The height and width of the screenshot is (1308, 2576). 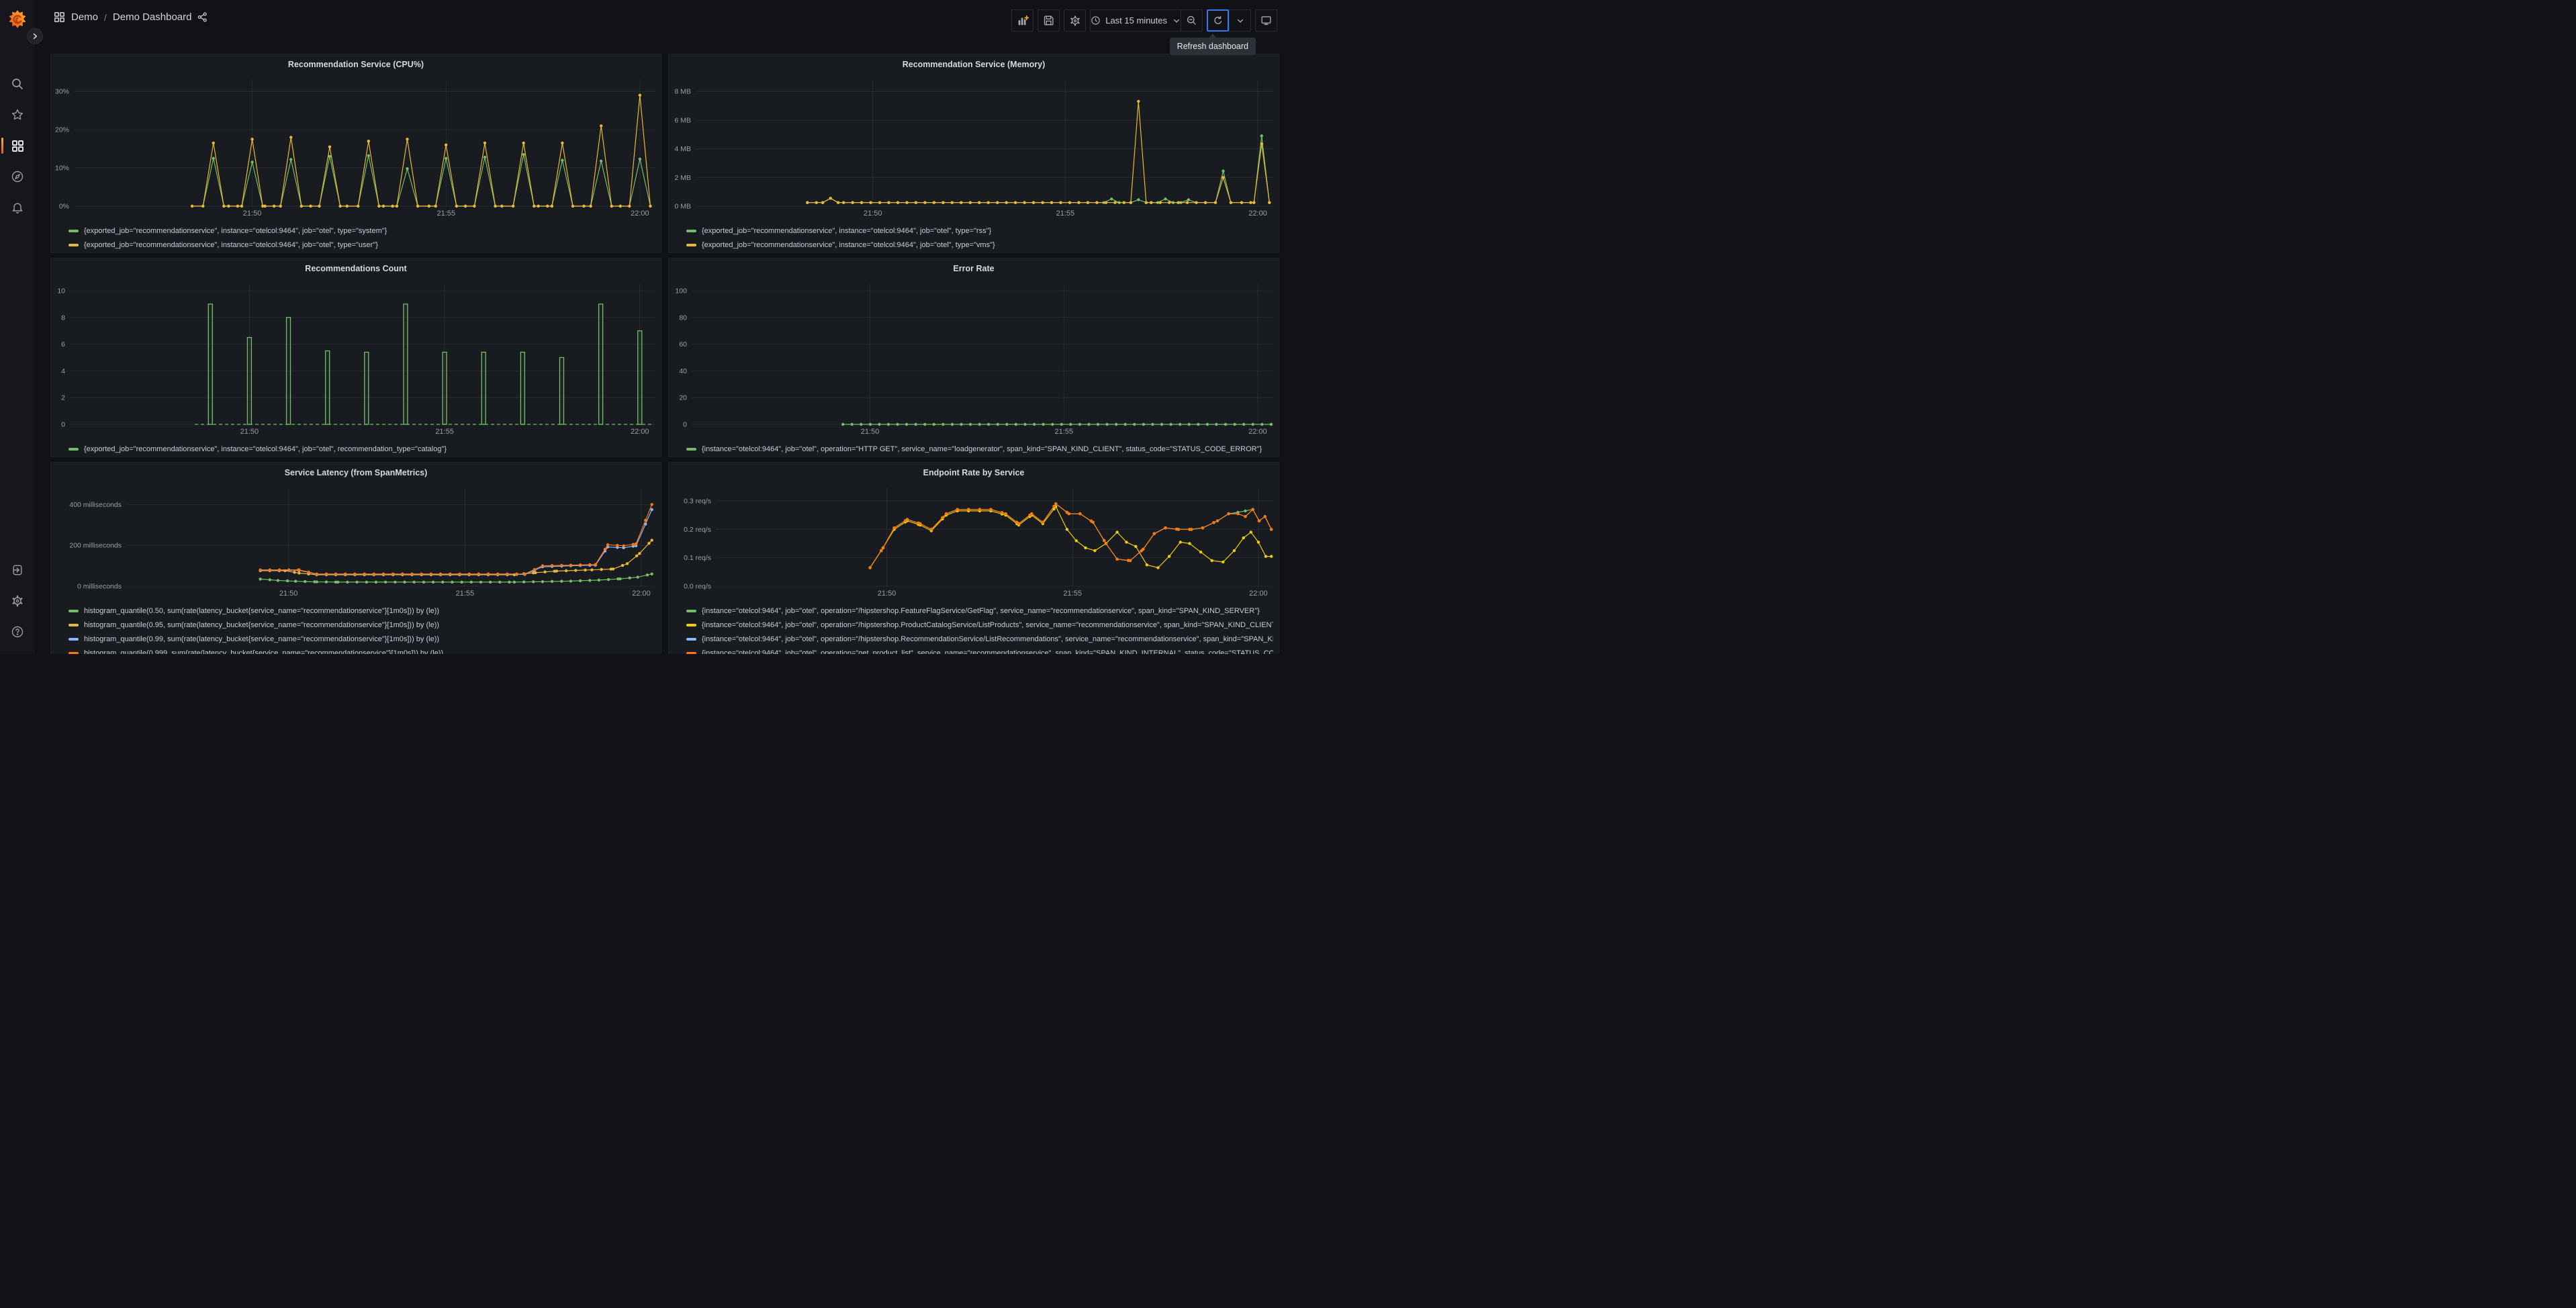 What do you see at coordinates (683, 398) in the screenshot?
I see `svg-text: 20` at bounding box center [683, 398].